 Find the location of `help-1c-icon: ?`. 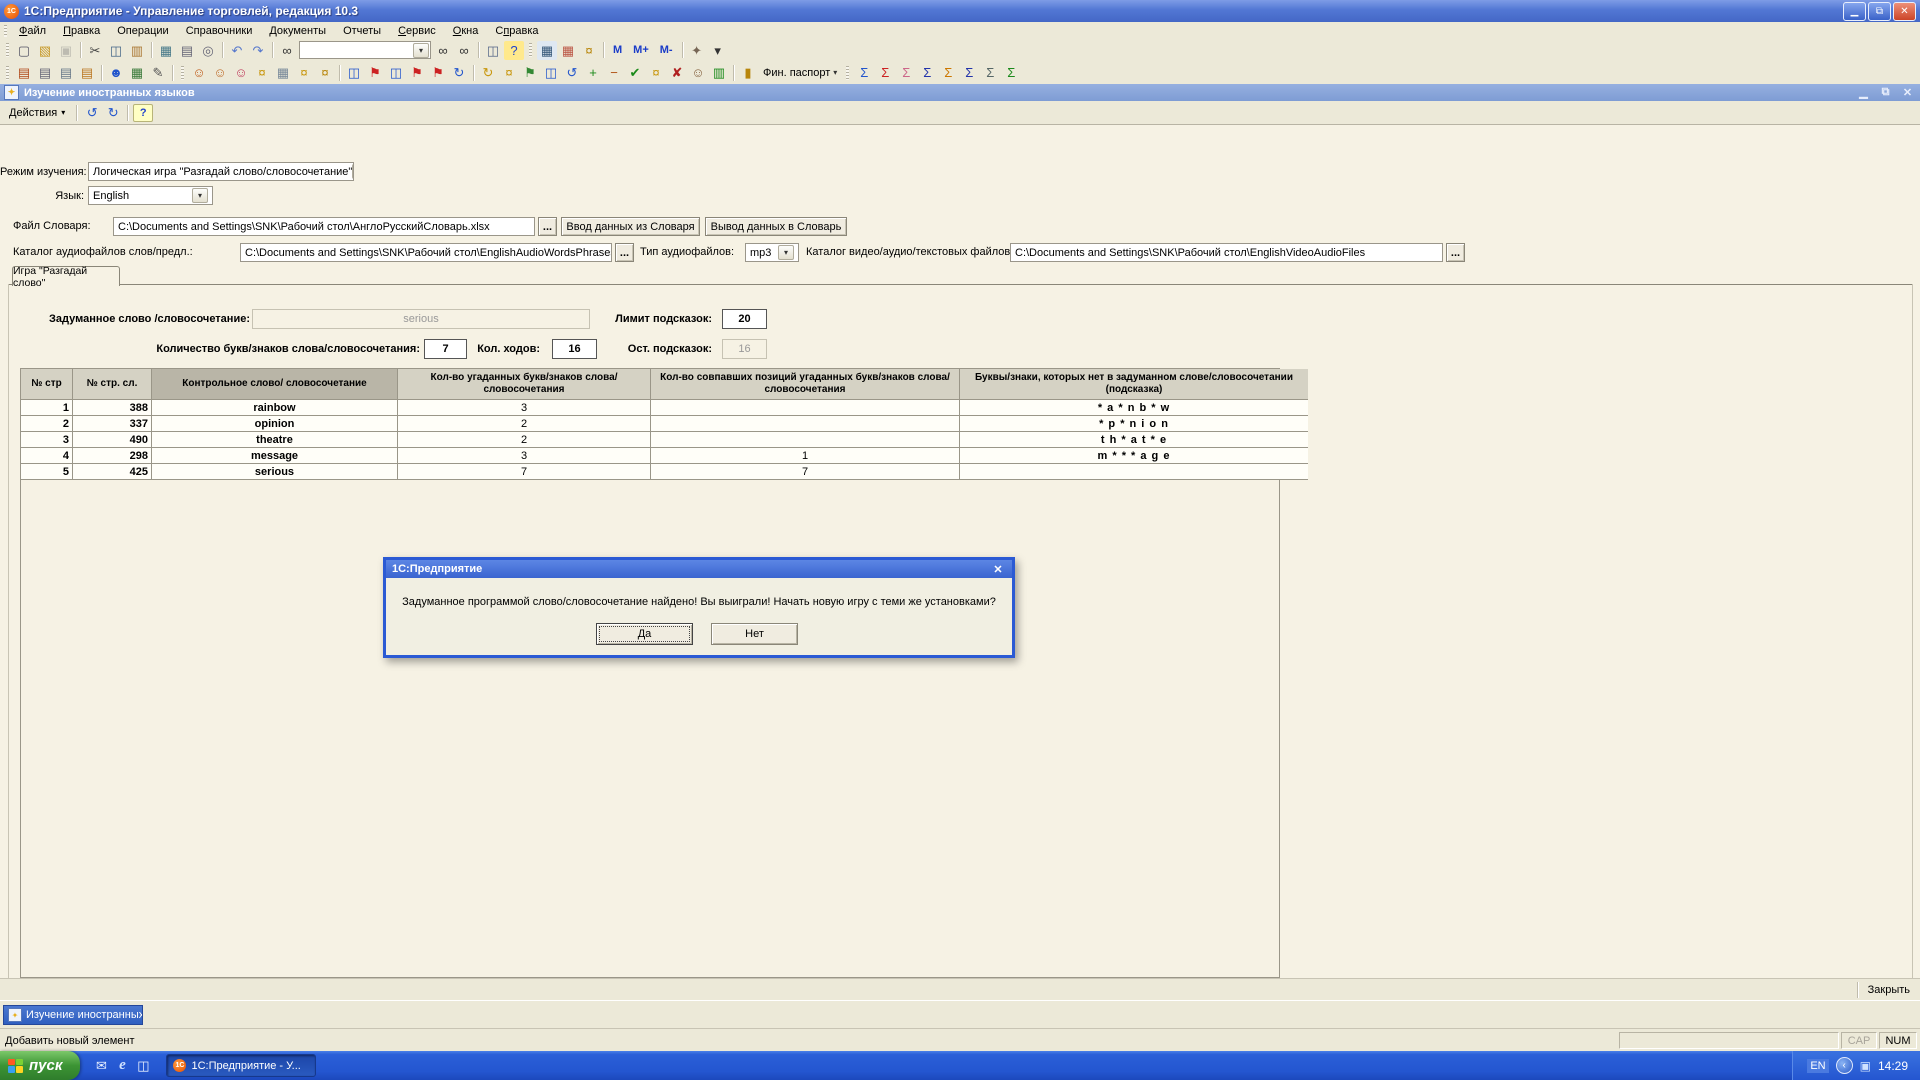

help-1c-icon: ? is located at coordinates (514, 50).